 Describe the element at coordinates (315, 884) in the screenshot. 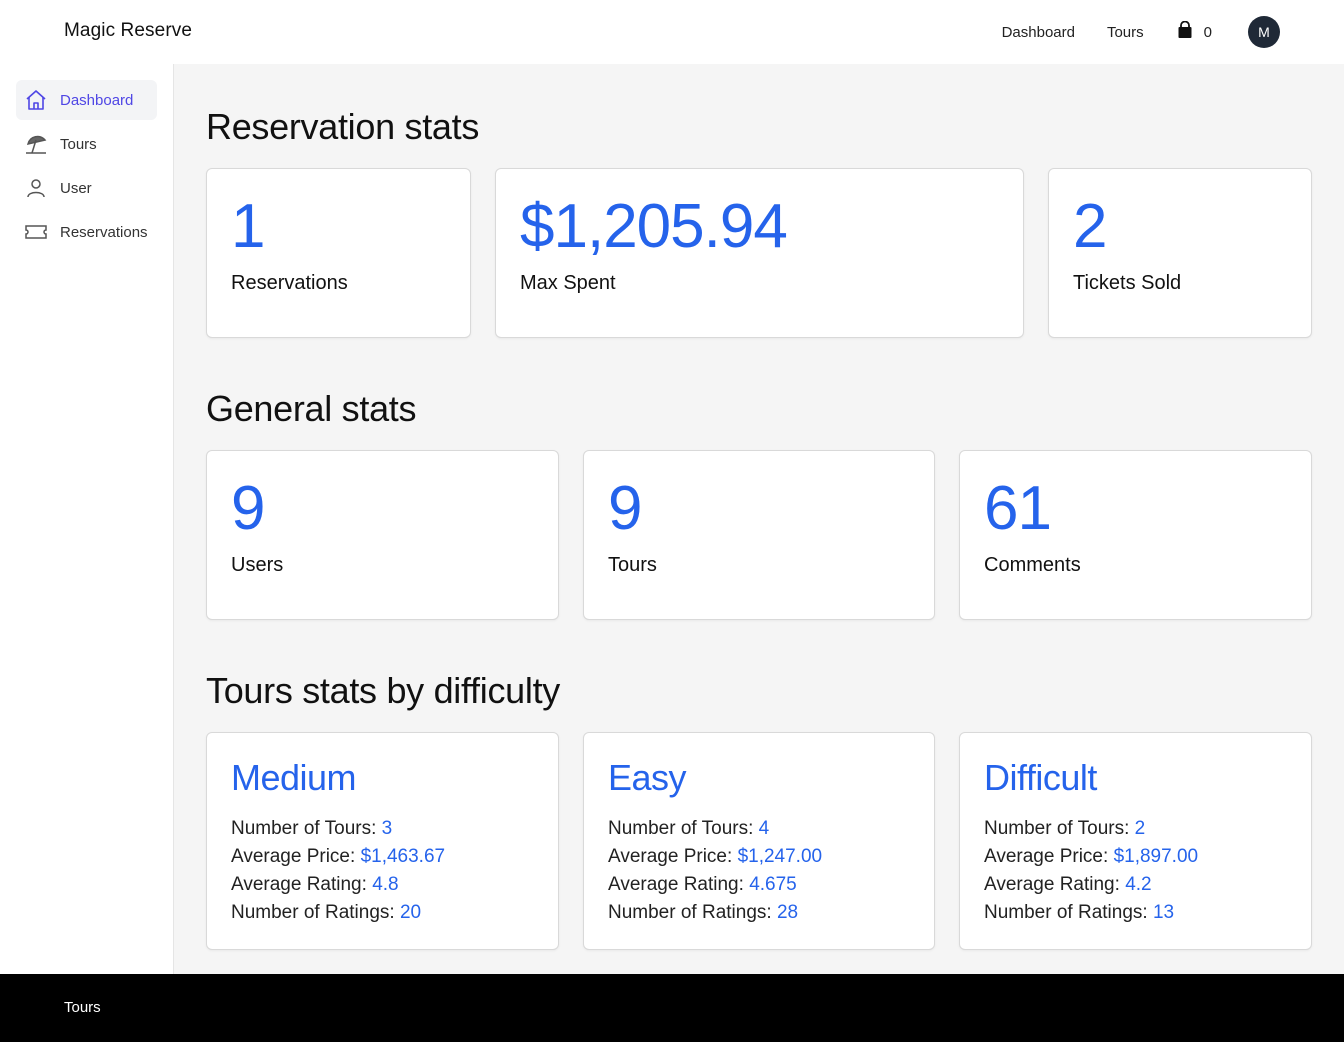

I see `avg-rating-row: Average Rating: 4.8` at that location.